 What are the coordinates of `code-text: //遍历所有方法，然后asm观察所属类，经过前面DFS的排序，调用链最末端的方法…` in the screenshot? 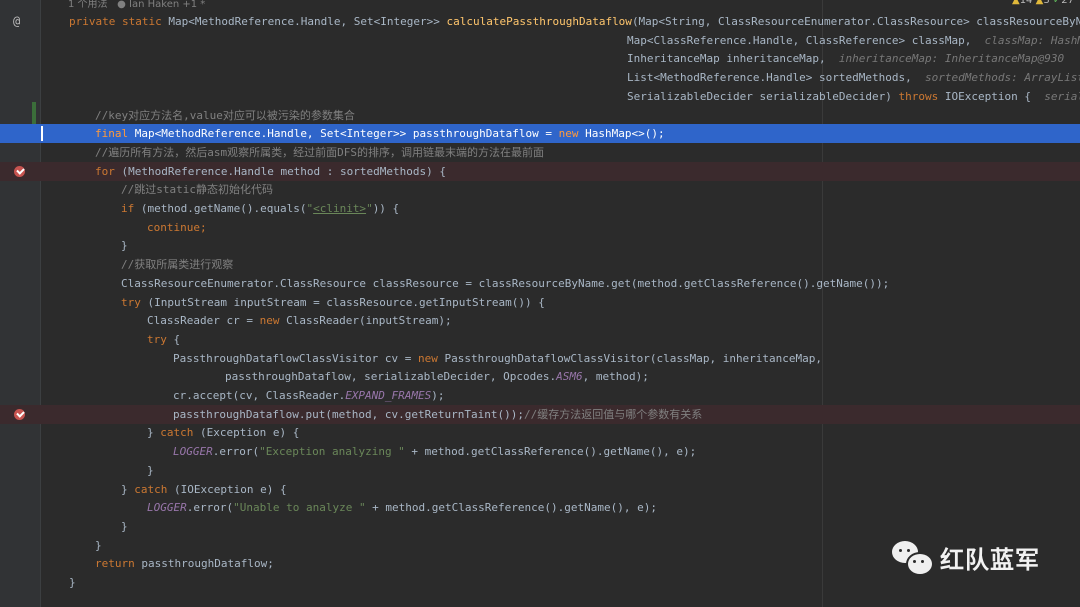 It's located at (319, 152).